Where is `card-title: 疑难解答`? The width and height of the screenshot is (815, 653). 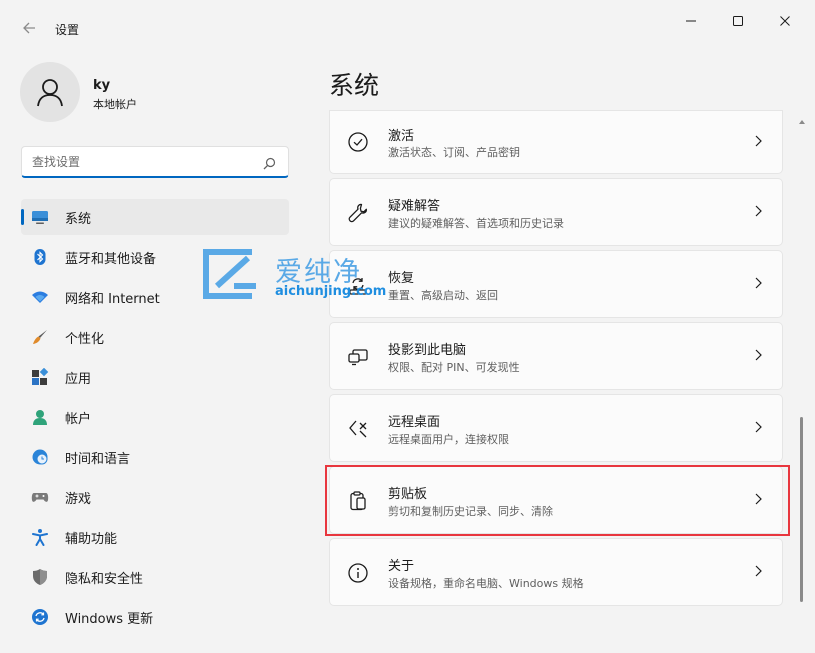 card-title: 疑难解答 is located at coordinates (414, 206).